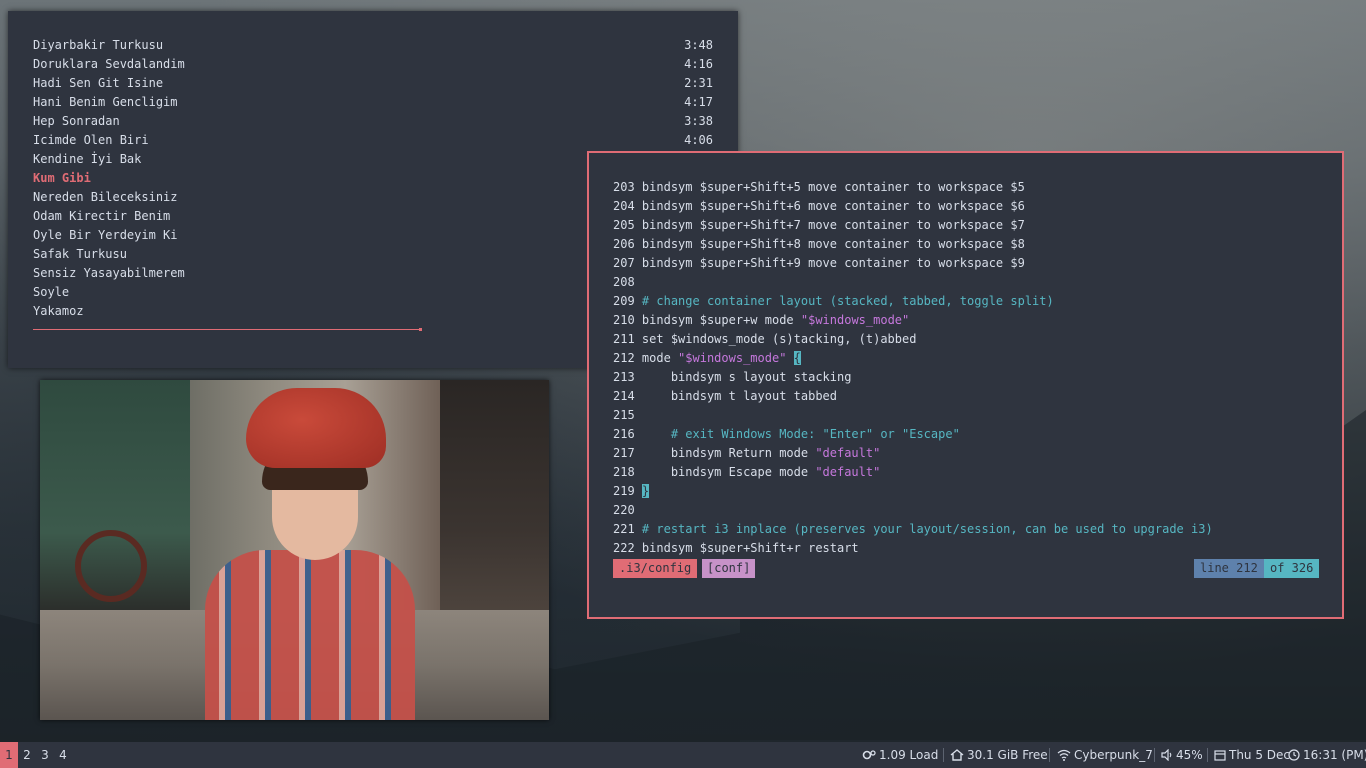  I want to click on workspace-button: 4, so click(63, 755).